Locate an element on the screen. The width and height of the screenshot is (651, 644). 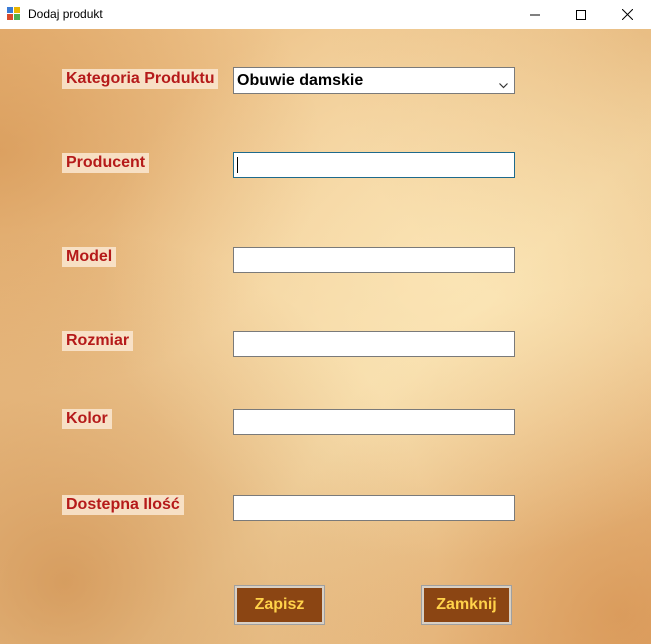
maximize-button is located at coordinates (581, 14).